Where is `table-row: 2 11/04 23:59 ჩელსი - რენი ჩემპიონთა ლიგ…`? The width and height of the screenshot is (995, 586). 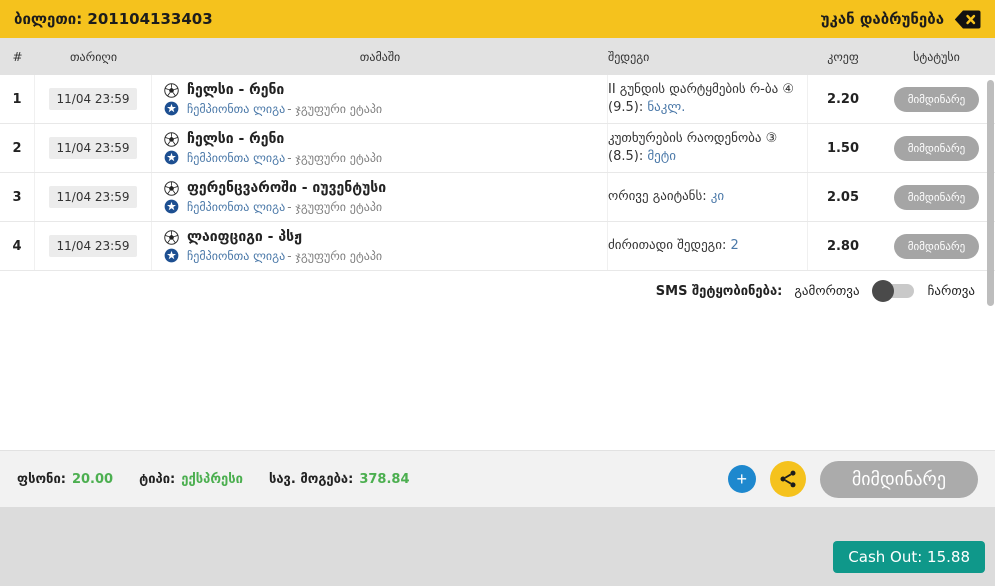
table-row: 2 11/04 23:59 ჩელსი - რენი ჩემპიონთა ლიგ… is located at coordinates (497, 148).